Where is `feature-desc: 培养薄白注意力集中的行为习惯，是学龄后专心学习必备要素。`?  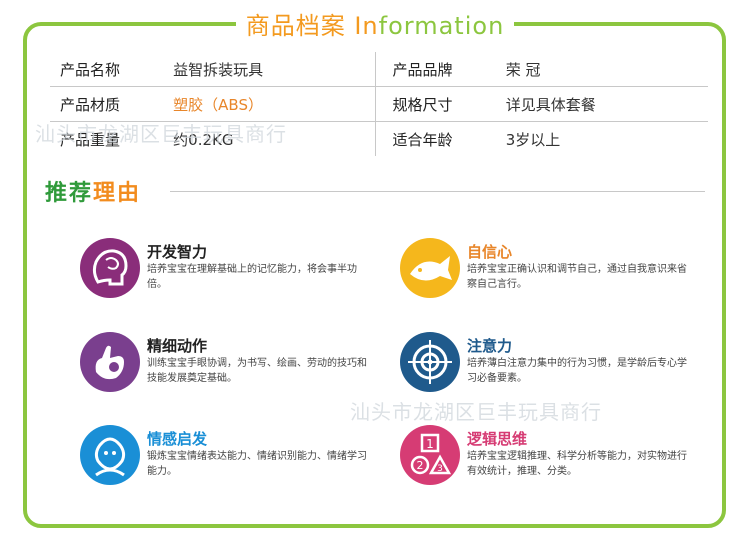
feature-desc: 培养薄白注意力集中的行为习惯，是学龄后专心学习必备要素。 is located at coordinates (577, 371).